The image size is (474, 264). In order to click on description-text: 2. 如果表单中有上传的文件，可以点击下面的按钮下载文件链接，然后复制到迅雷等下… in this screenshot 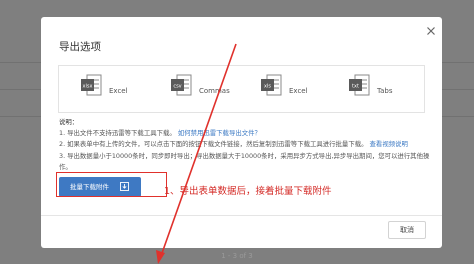, I will do `click(213, 144)`.